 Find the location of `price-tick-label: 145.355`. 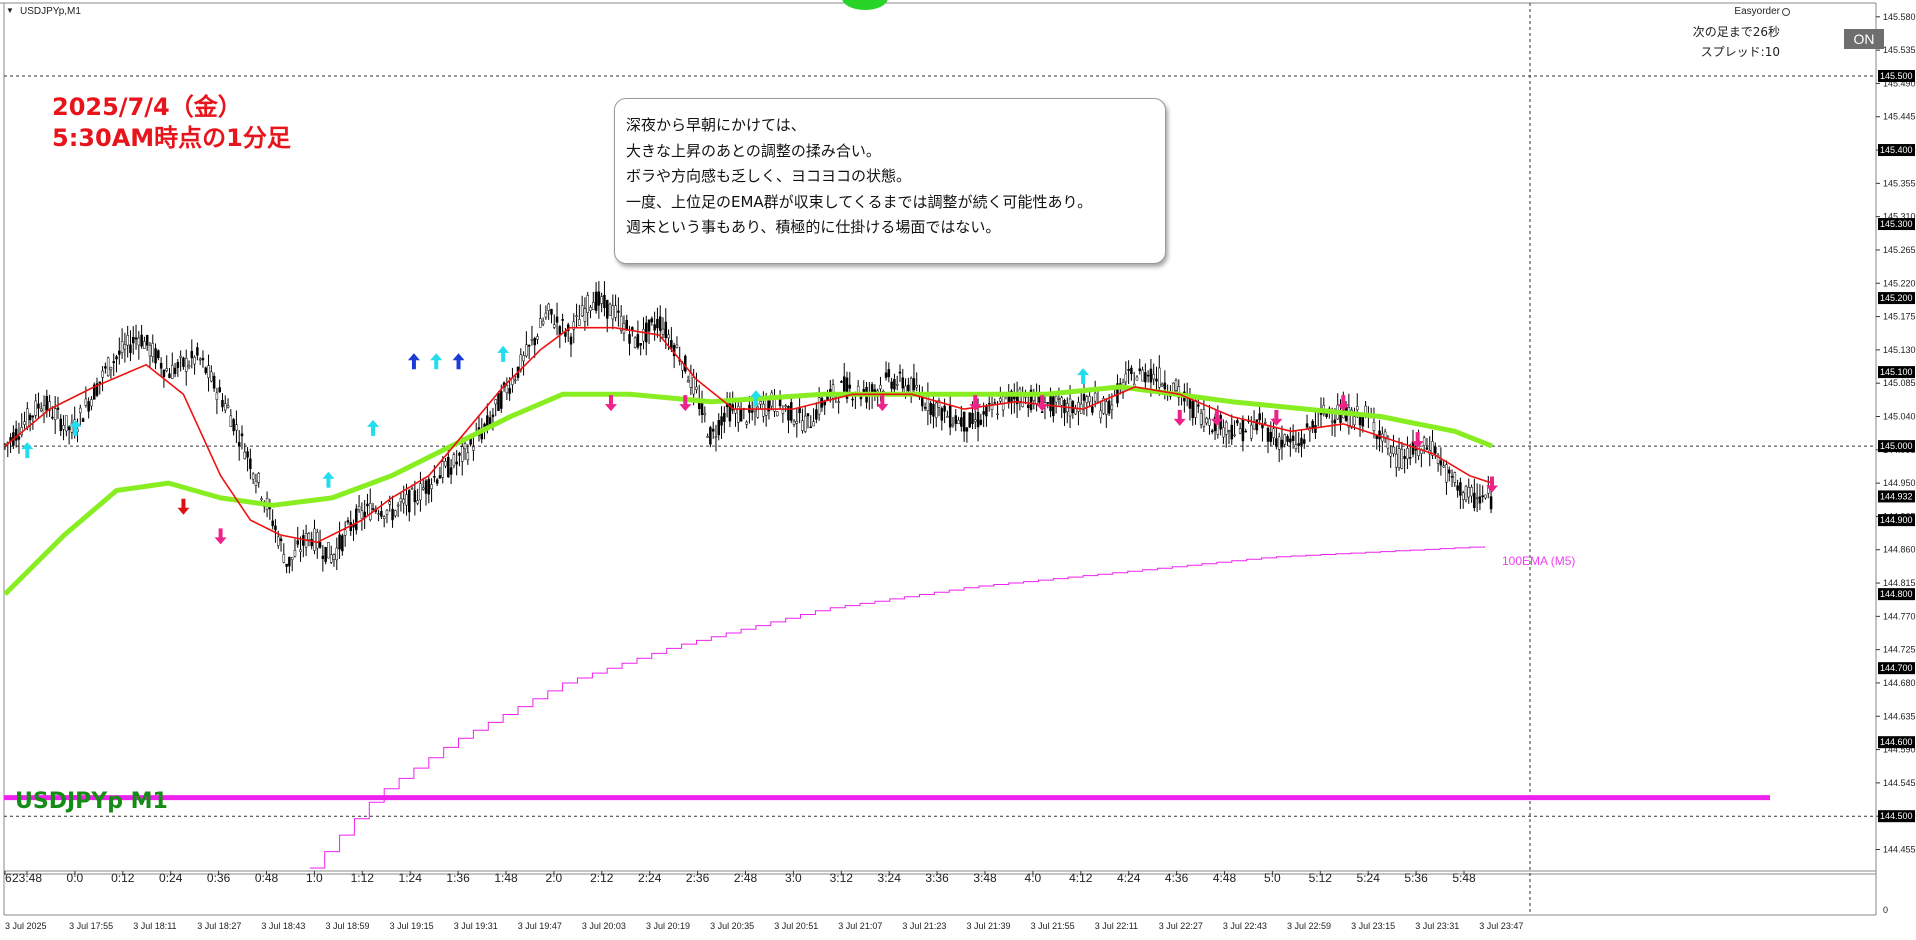

price-tick-label: 145.355 is located at coordinates (1899, 183).